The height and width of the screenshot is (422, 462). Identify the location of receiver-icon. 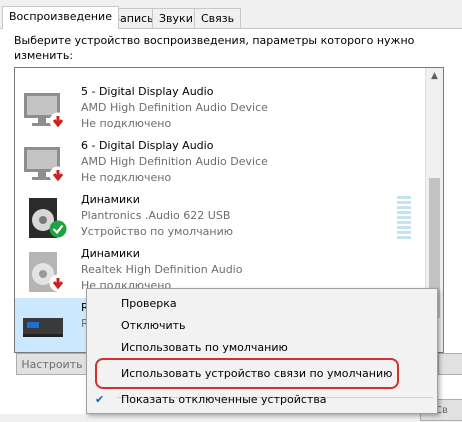
(43, 327).